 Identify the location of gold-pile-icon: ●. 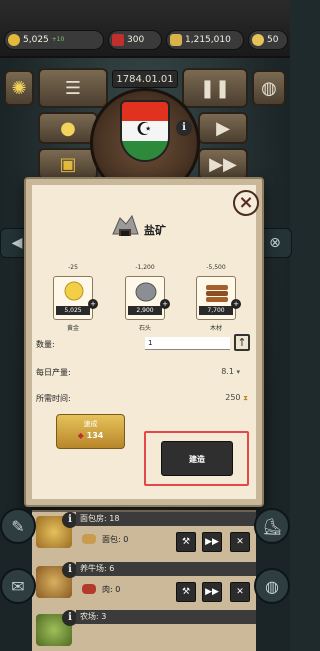
(68, 128).